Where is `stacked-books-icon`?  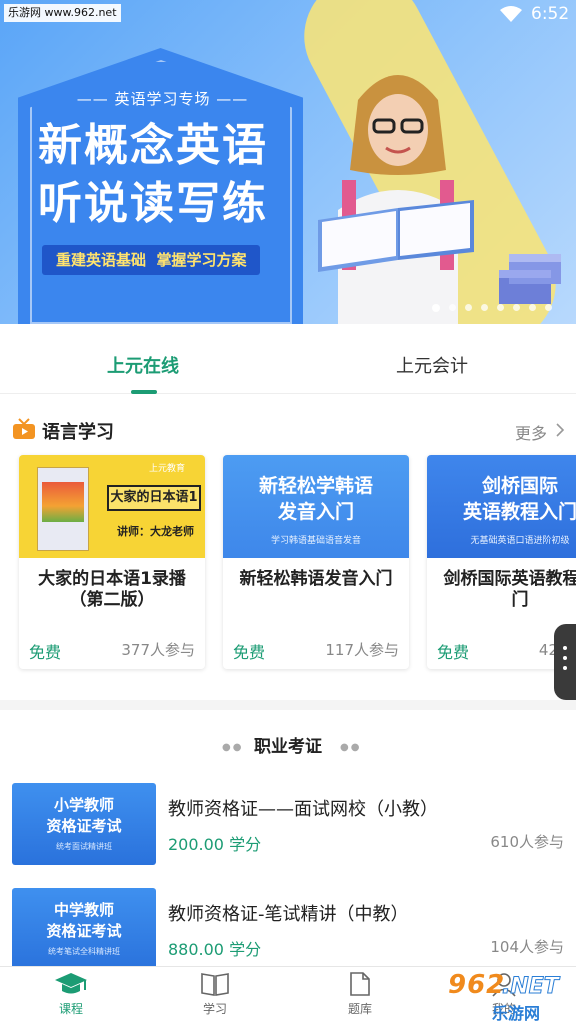 stacked-books-icon is located at coordinates (530, 279).